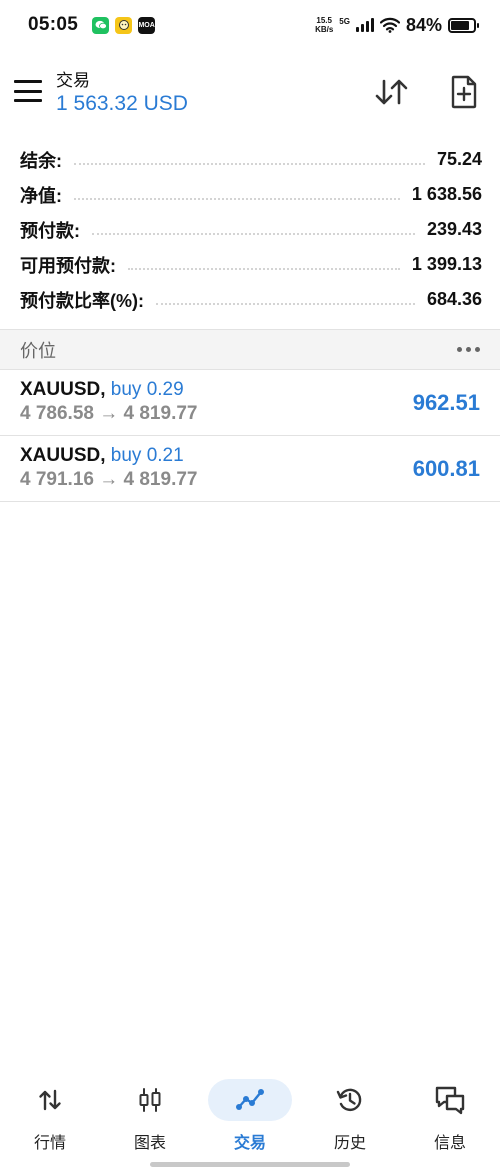 This screenshot has height=1172, width=500. Describe the element at coordinates (459, 159) in the screenshot. I see `summary-value: 75.24` at that location.